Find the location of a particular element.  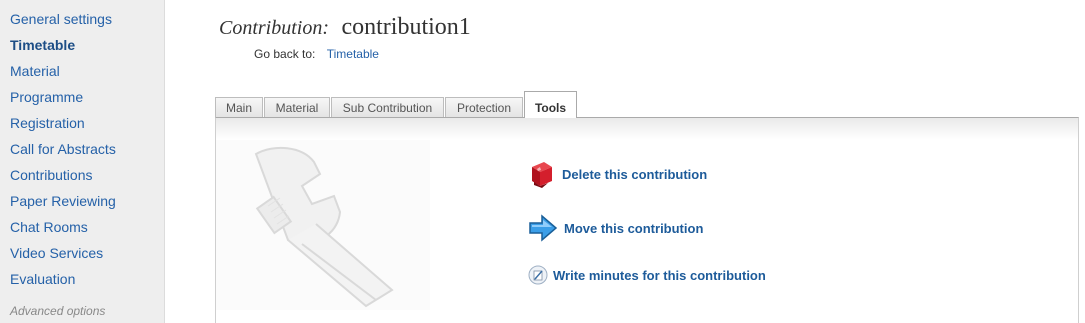

sidebar-item-programme: Programme is located at coordinates (82, 97).